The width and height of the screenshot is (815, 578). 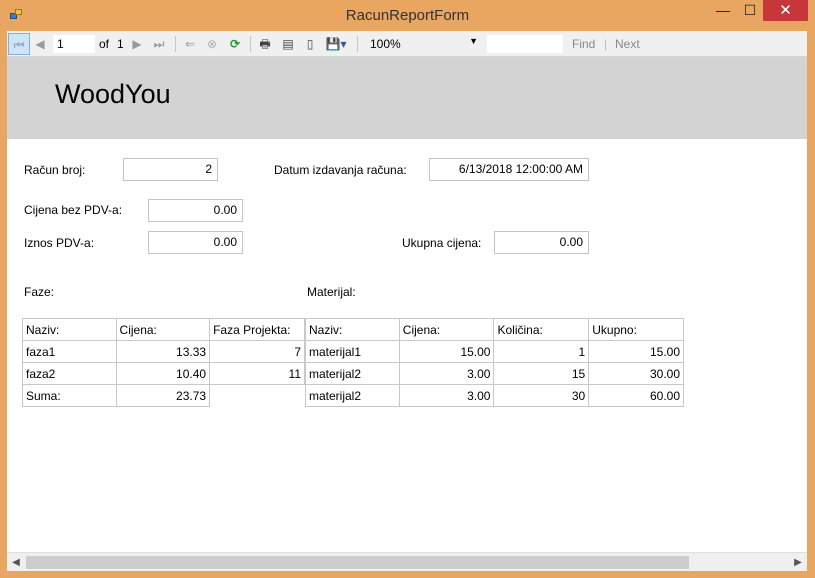 I want to click on current-page-input, so click(x=74, y=44).